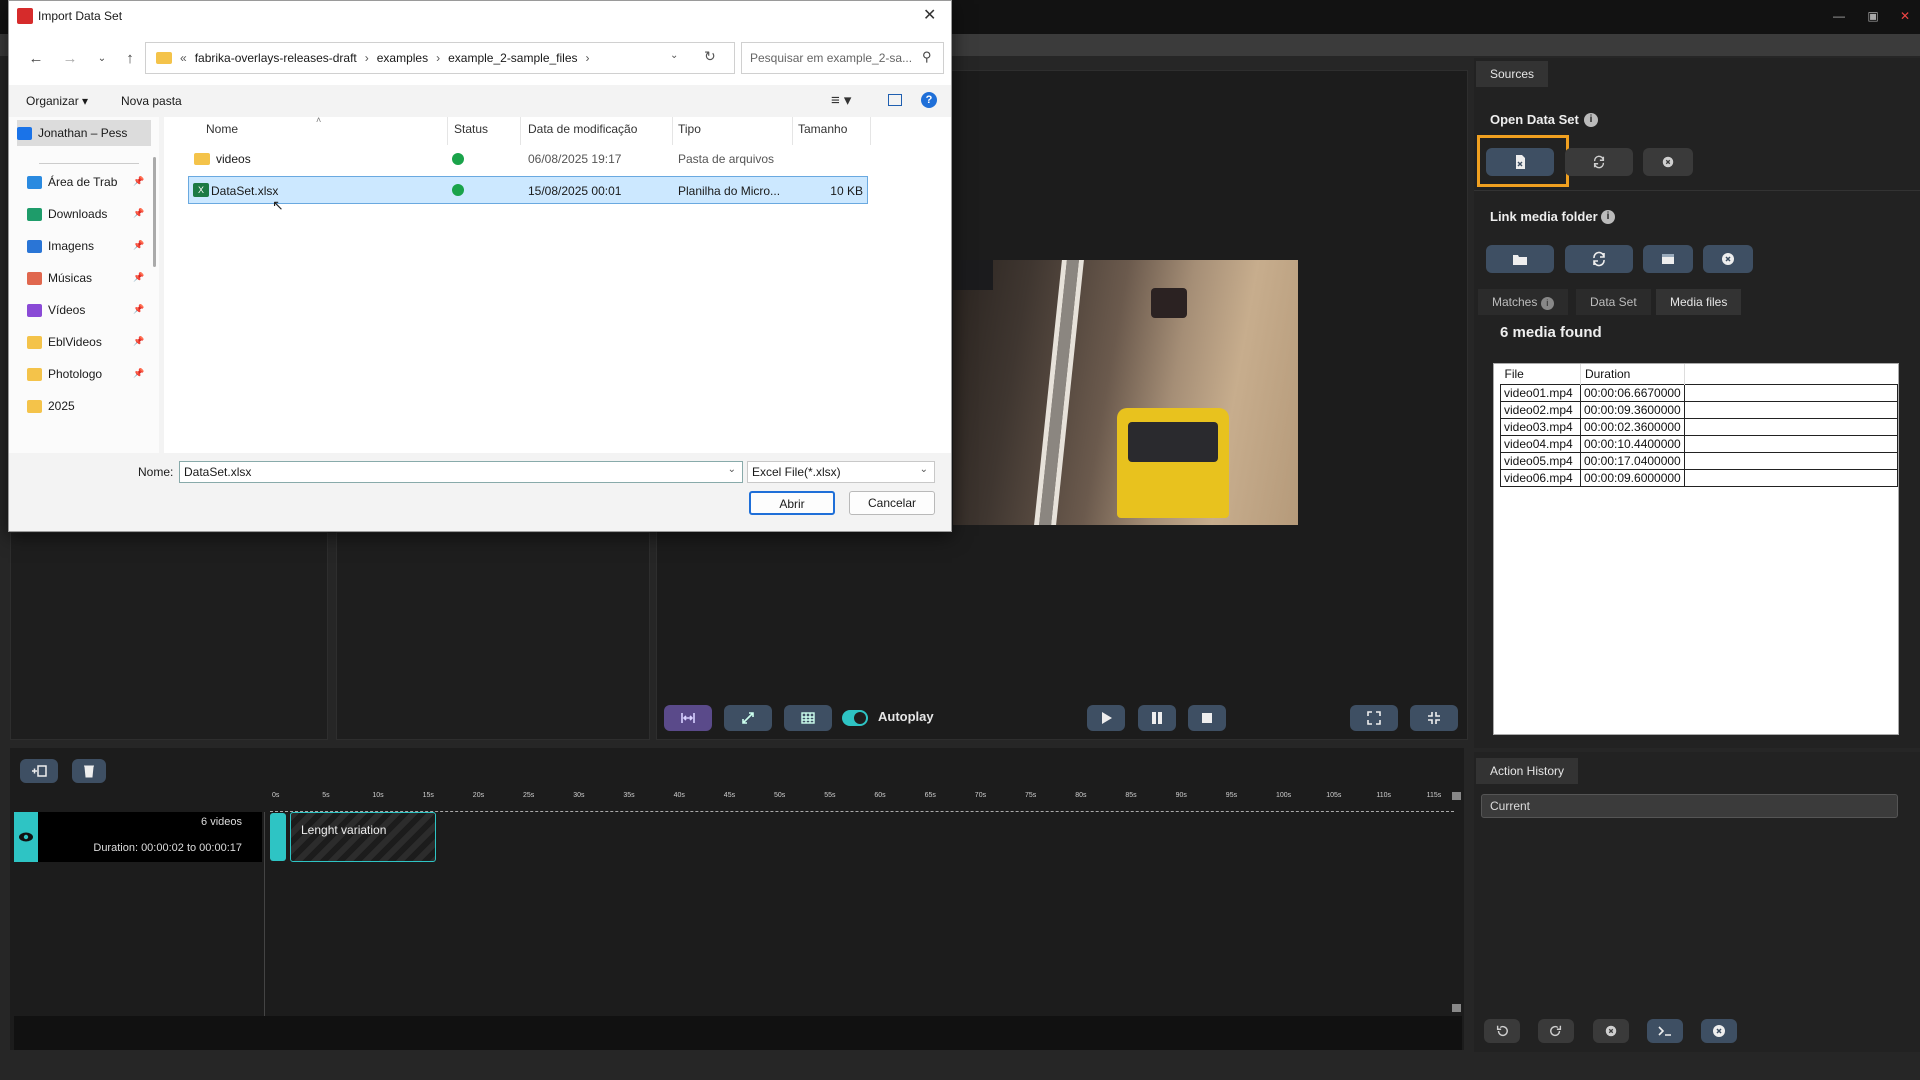 The height and width of the screenshot is (1080, 1920). Describe the element at coordinates (1728, 259) in the screenshot. I see `unlink-media-button` at that location.